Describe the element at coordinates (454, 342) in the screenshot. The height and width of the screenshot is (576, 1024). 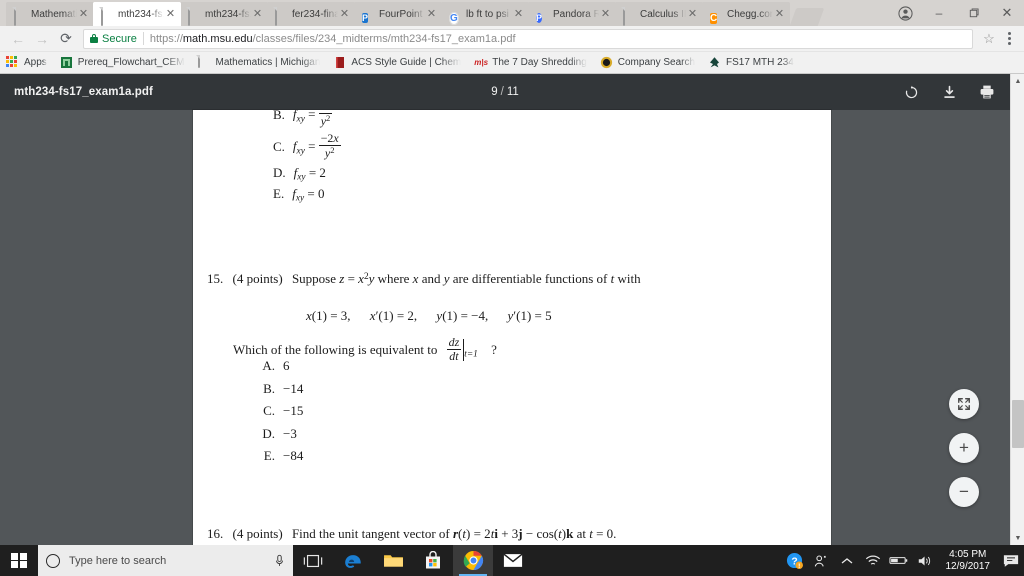
I see `fraction-numerator: dz` at that location.